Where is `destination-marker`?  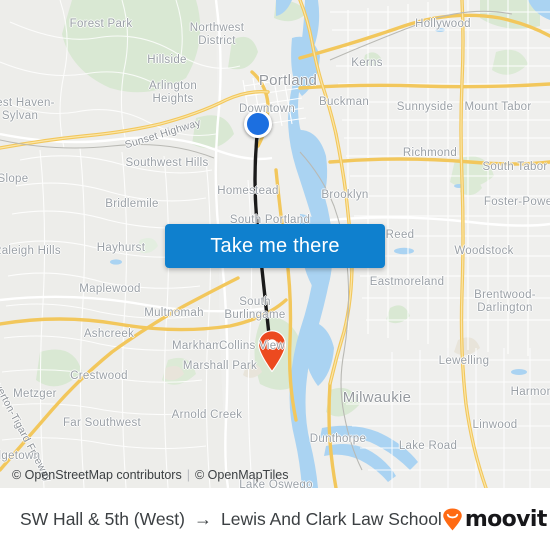
destination-marker is located at coordinates (272, 351).